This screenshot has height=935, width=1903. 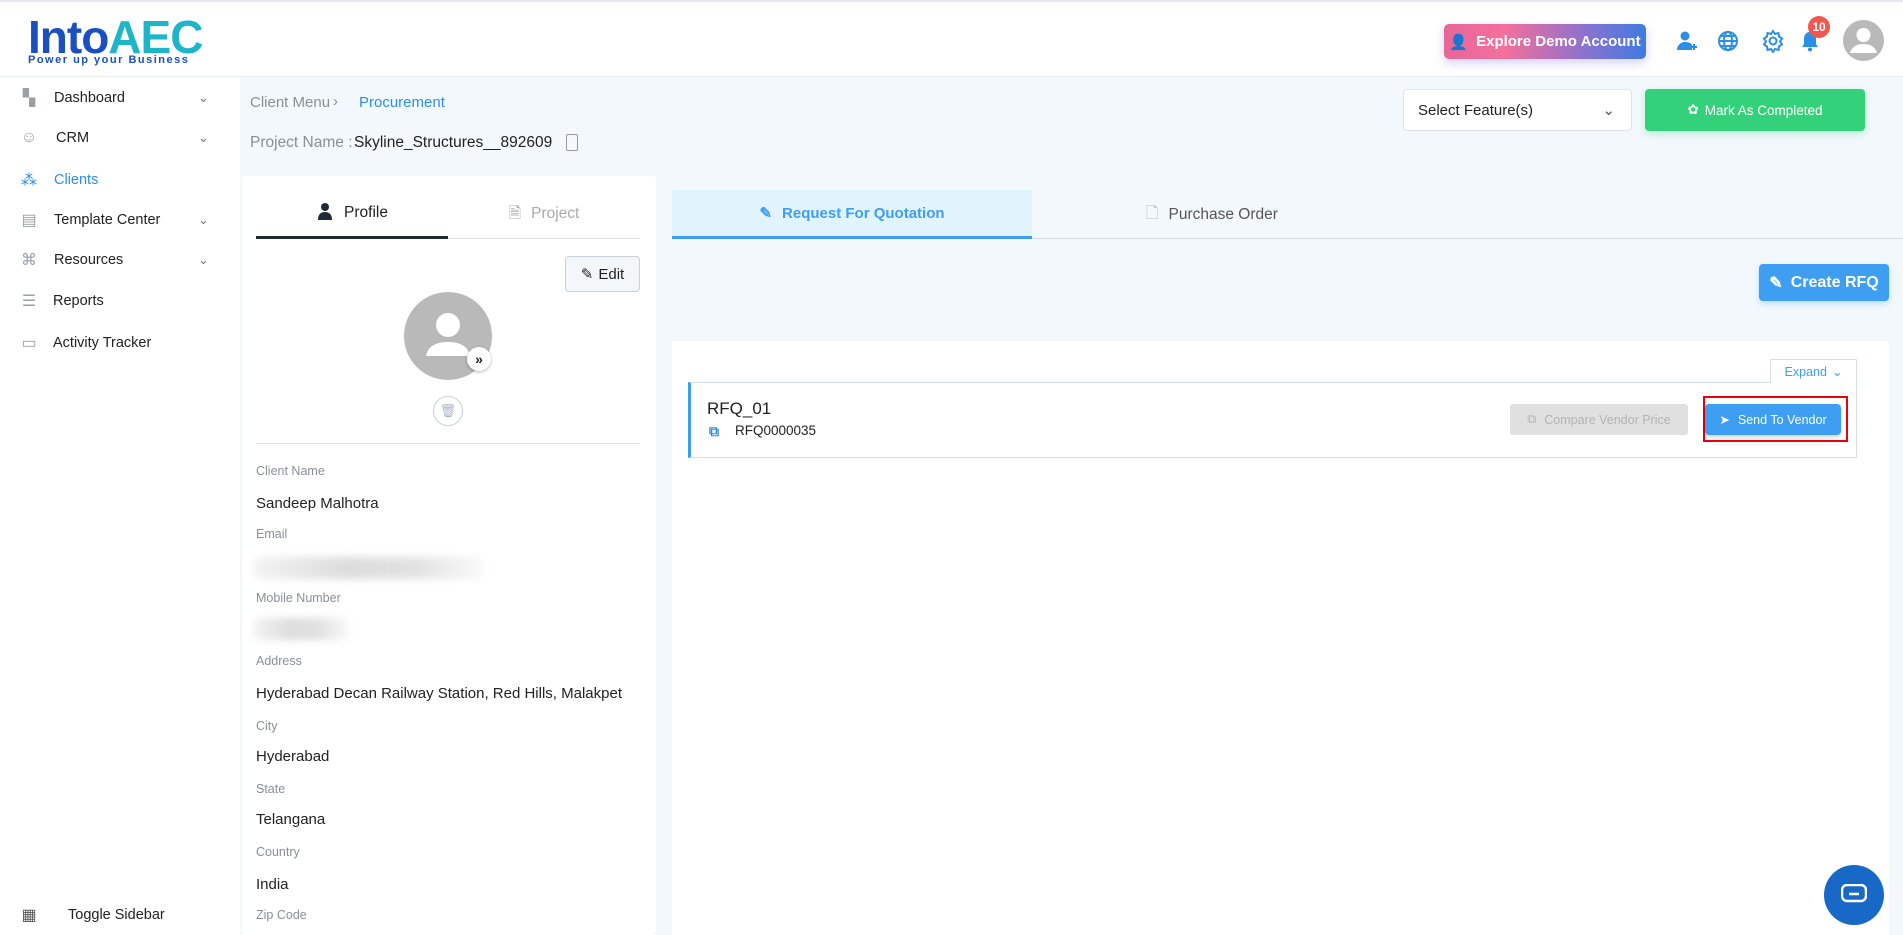 What do you see at coordinates (278, 852) in the screenshot?
I see `country-label: Country` at bounding box center [278, 852].